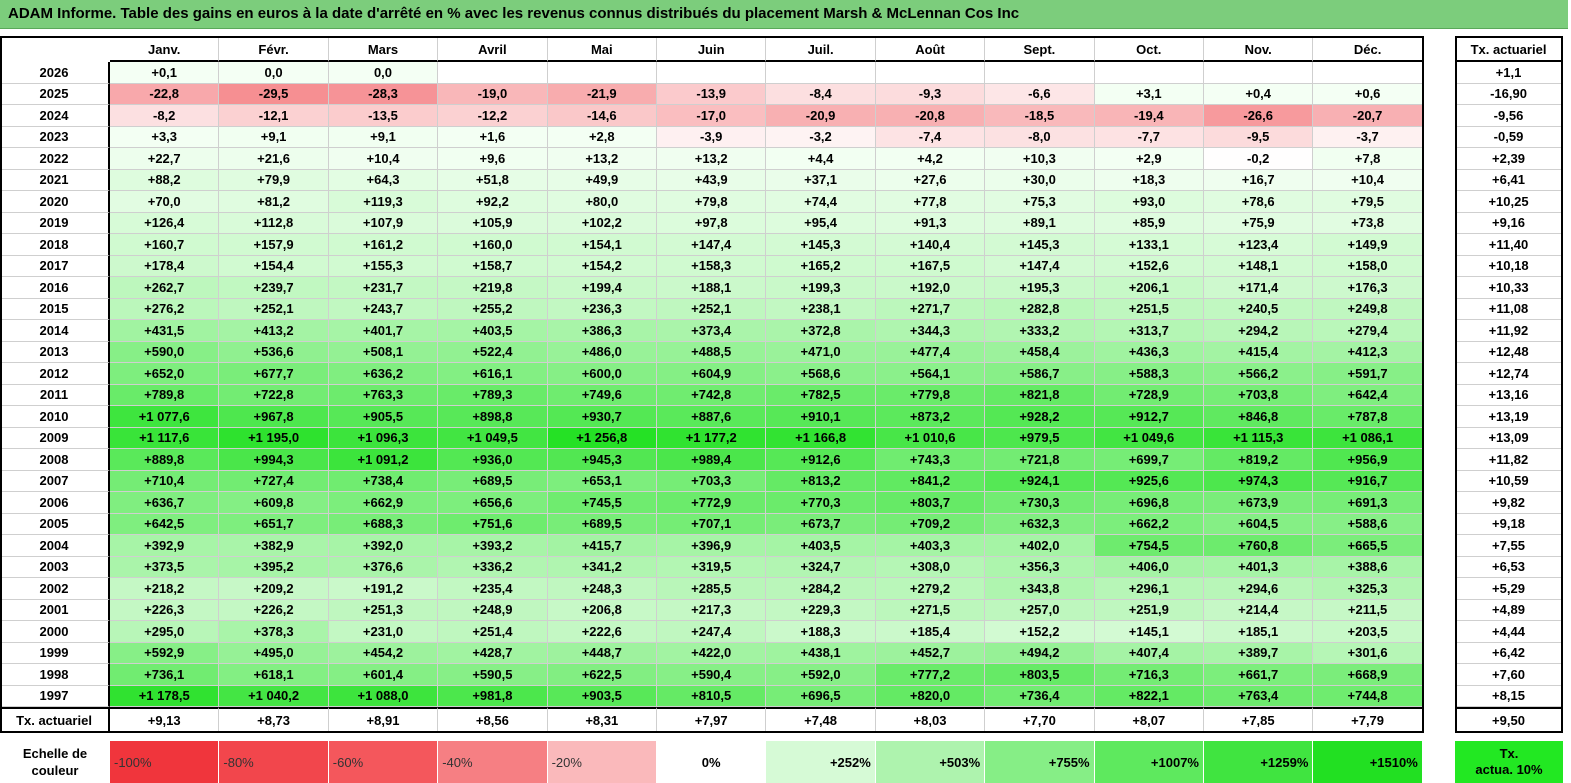 Image resolution: width=1571 pixels, height=783 pixels. What do you see at coordinates (821, 610) in the screenshot?
I see `table-cell: +229,3` at bounding box center [821, 610].